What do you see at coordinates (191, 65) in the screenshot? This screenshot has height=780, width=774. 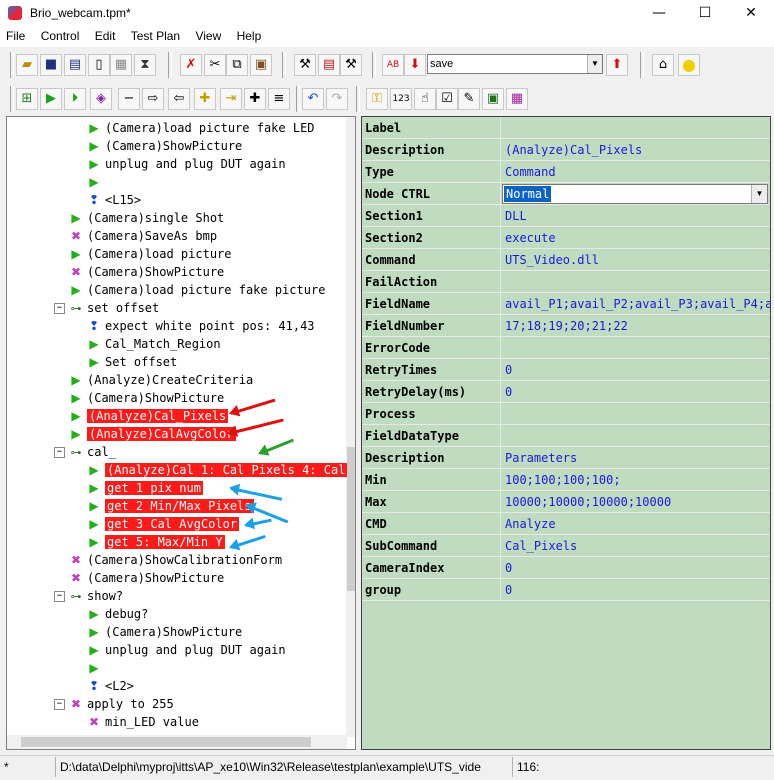 I see `delete-icon: ✗` at bounding box center [191, 65].